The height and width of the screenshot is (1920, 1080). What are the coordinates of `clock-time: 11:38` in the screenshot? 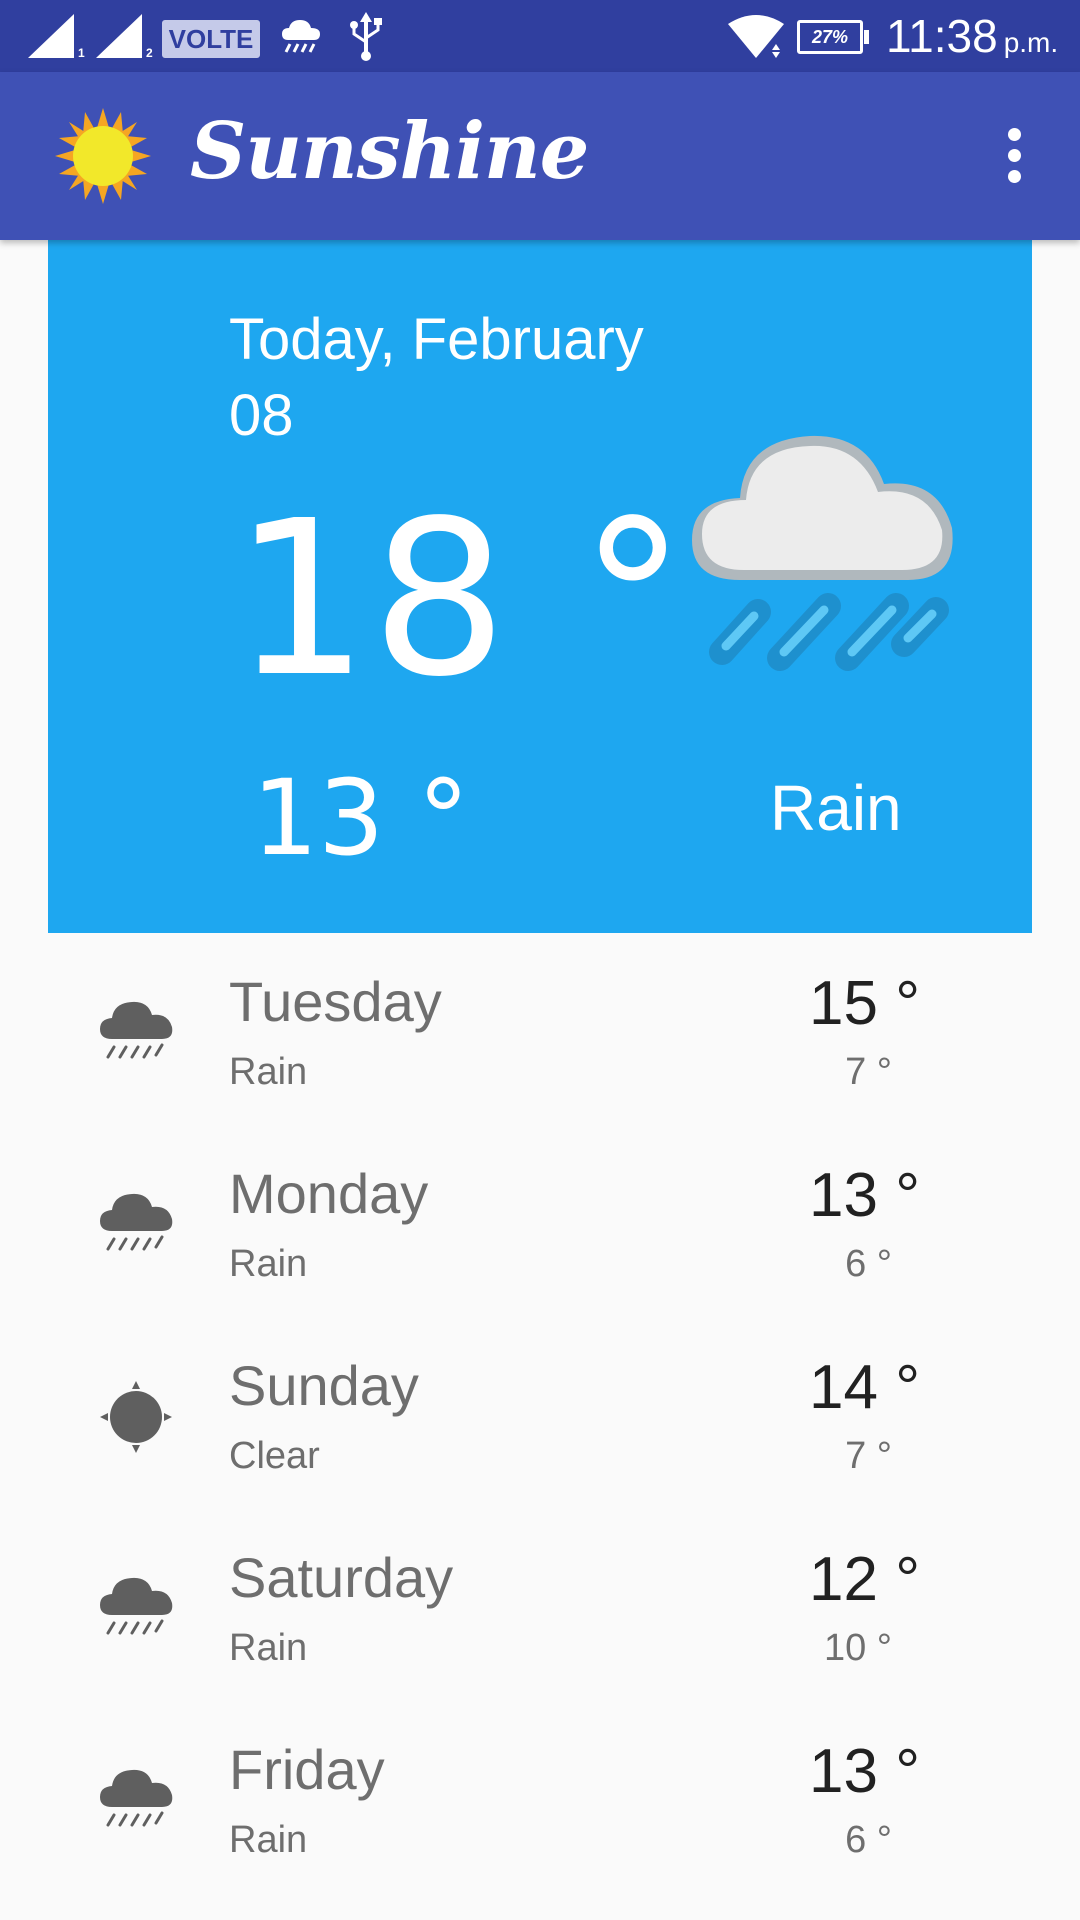 It's located at (942, 36).